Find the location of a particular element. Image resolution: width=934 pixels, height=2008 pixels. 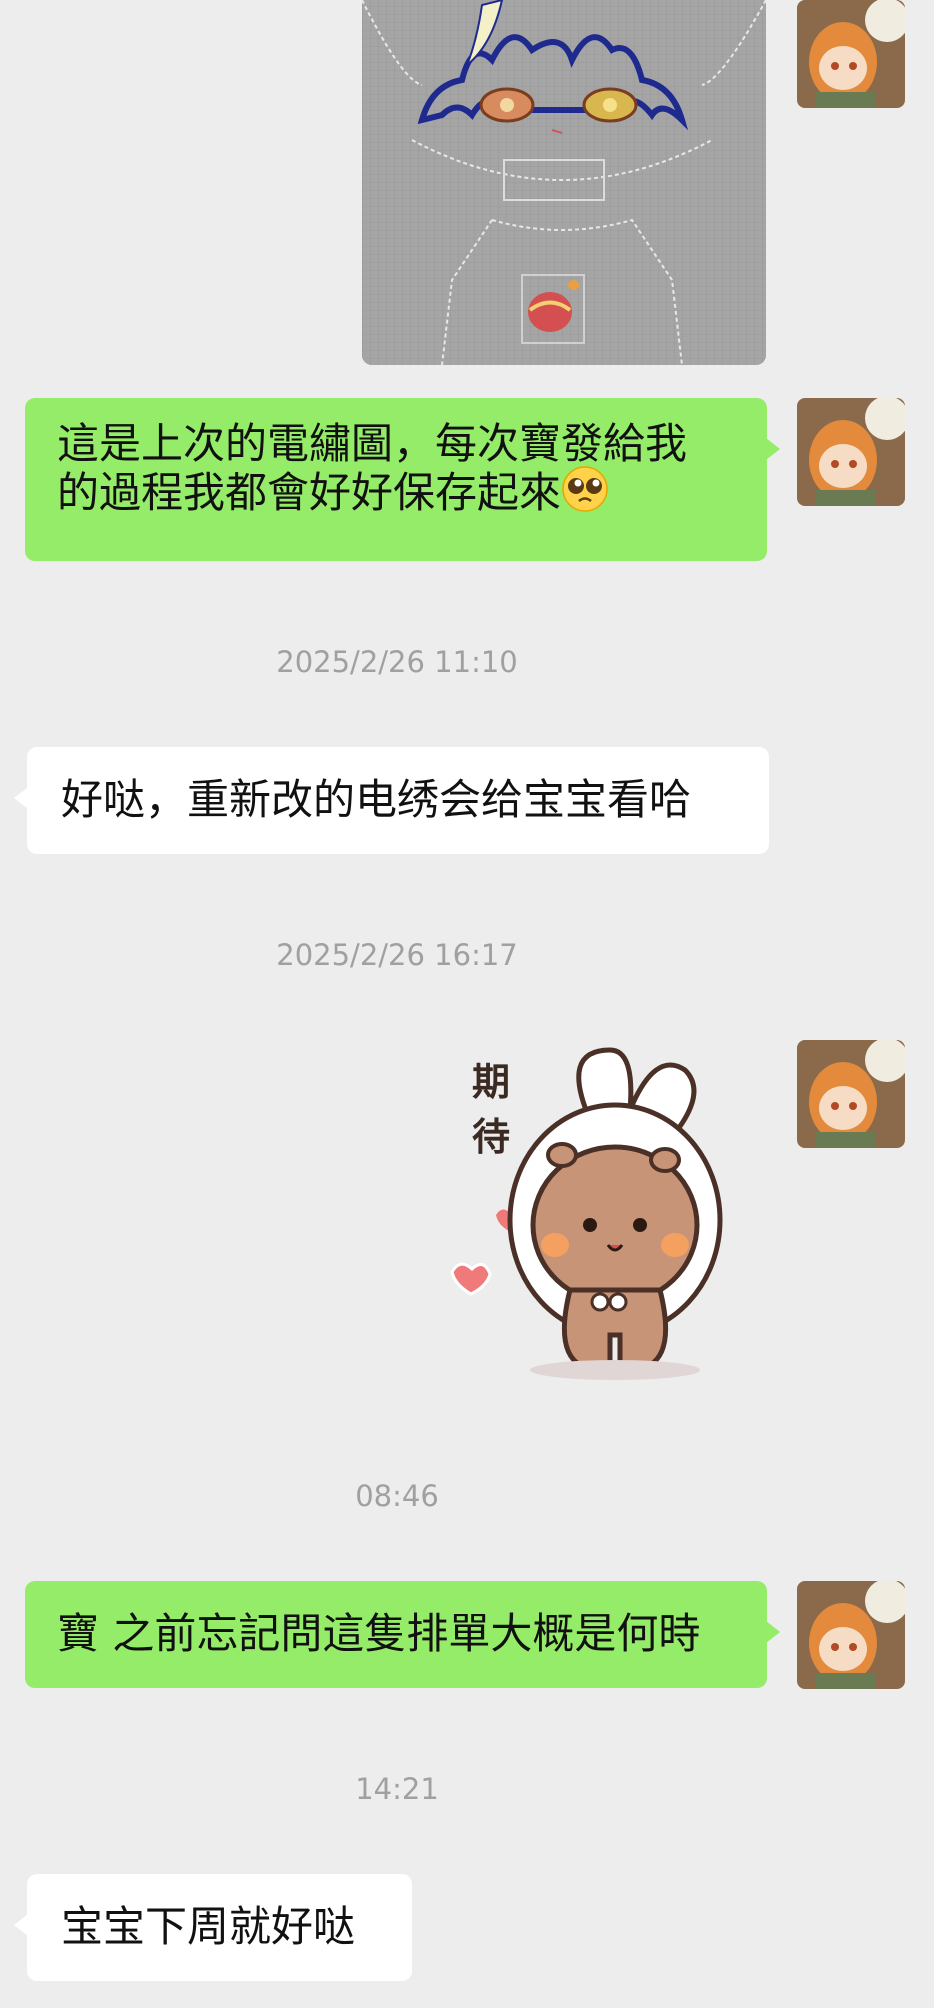

outgoing-message-bubble: 寶 之前忘記問這隻排單大概是何時 is located at coordinates (402, 1634).